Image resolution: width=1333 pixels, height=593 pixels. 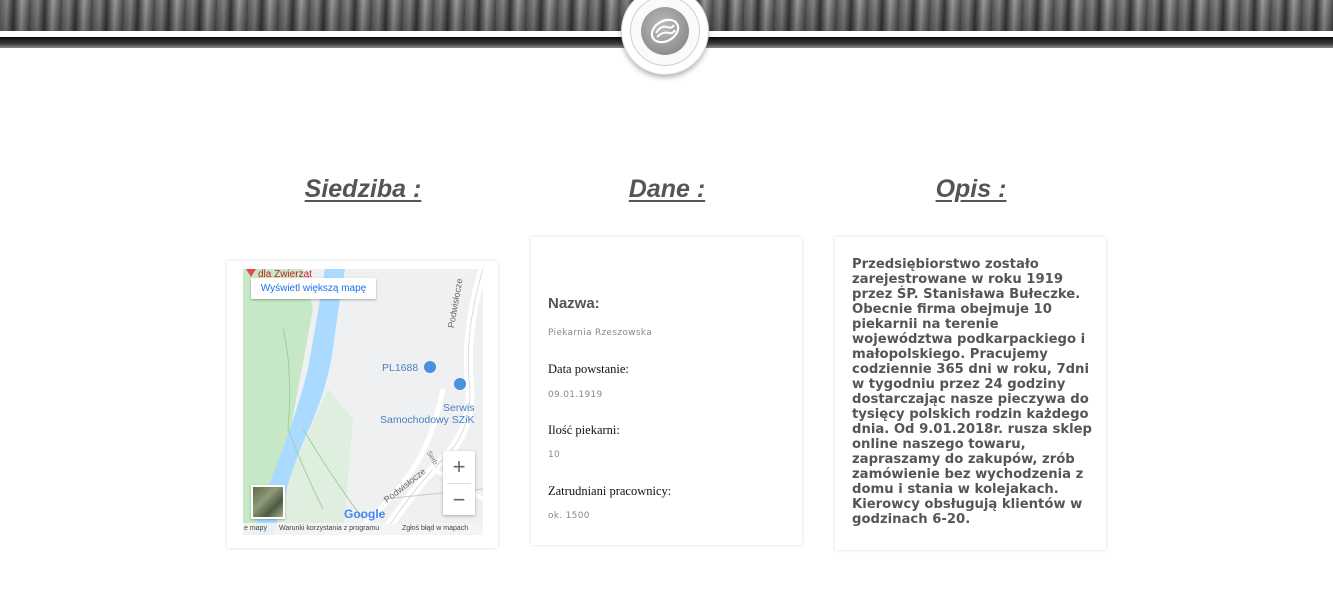 I want to click on map-poi-serwis-line2: Samochodowy SZiK, so click(x=427, y=420).